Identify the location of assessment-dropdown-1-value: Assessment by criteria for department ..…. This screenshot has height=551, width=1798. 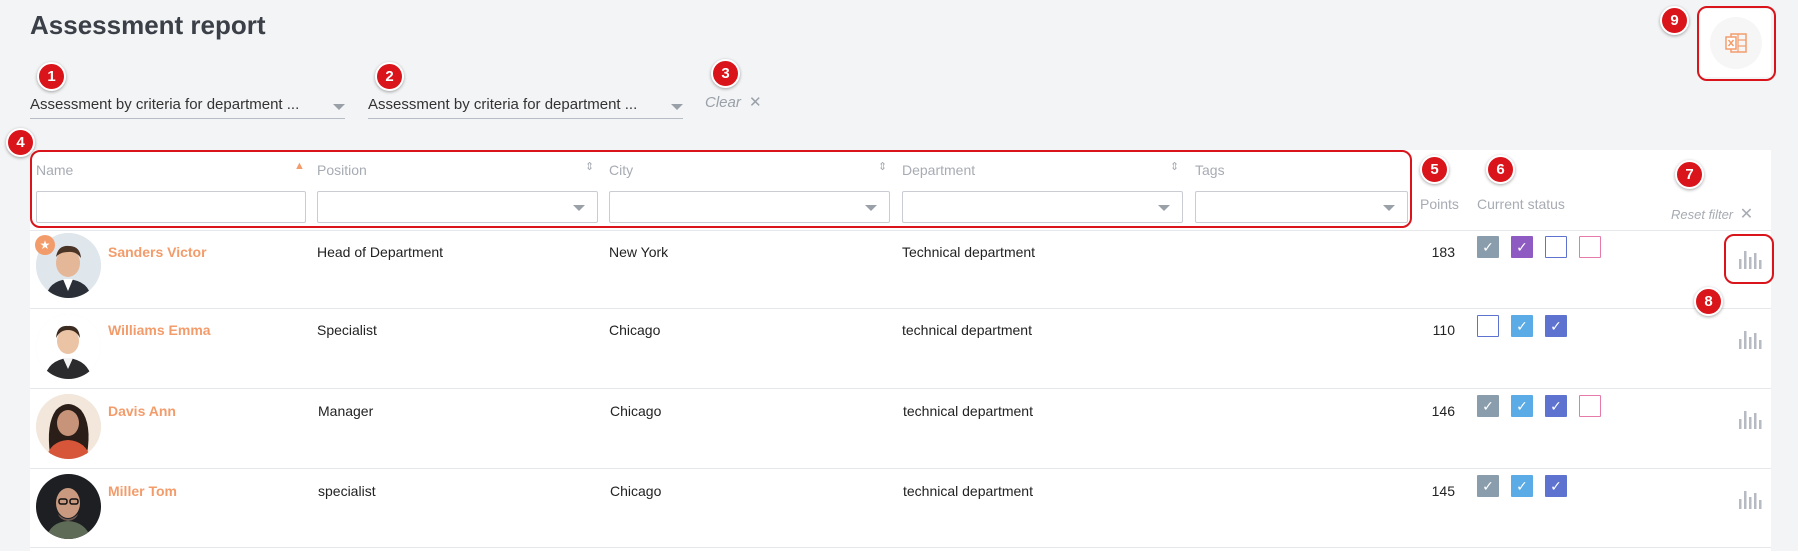
(165, 104).